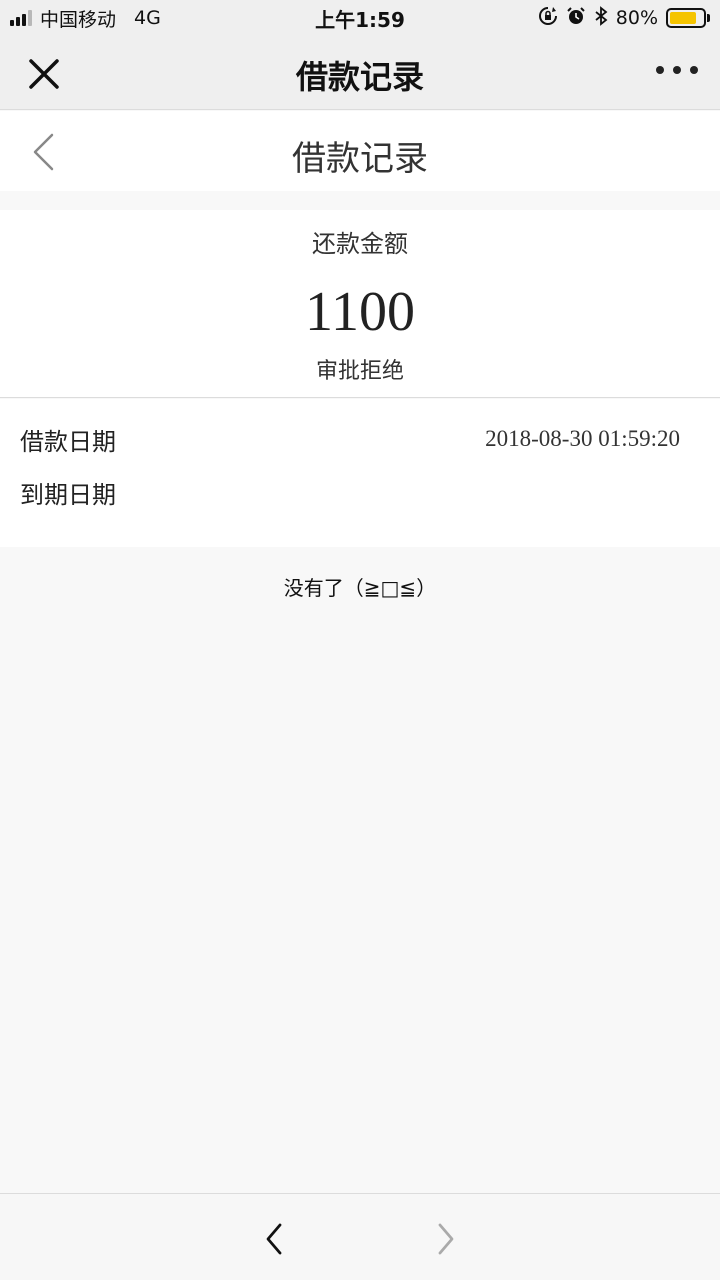 Image resolution: width=720 pixels, height=1280 pixels. What do you see at coordinates (445, 1239) in the screenshot?
I see `chevron-right-icon` at bounding box center [445, 1239].